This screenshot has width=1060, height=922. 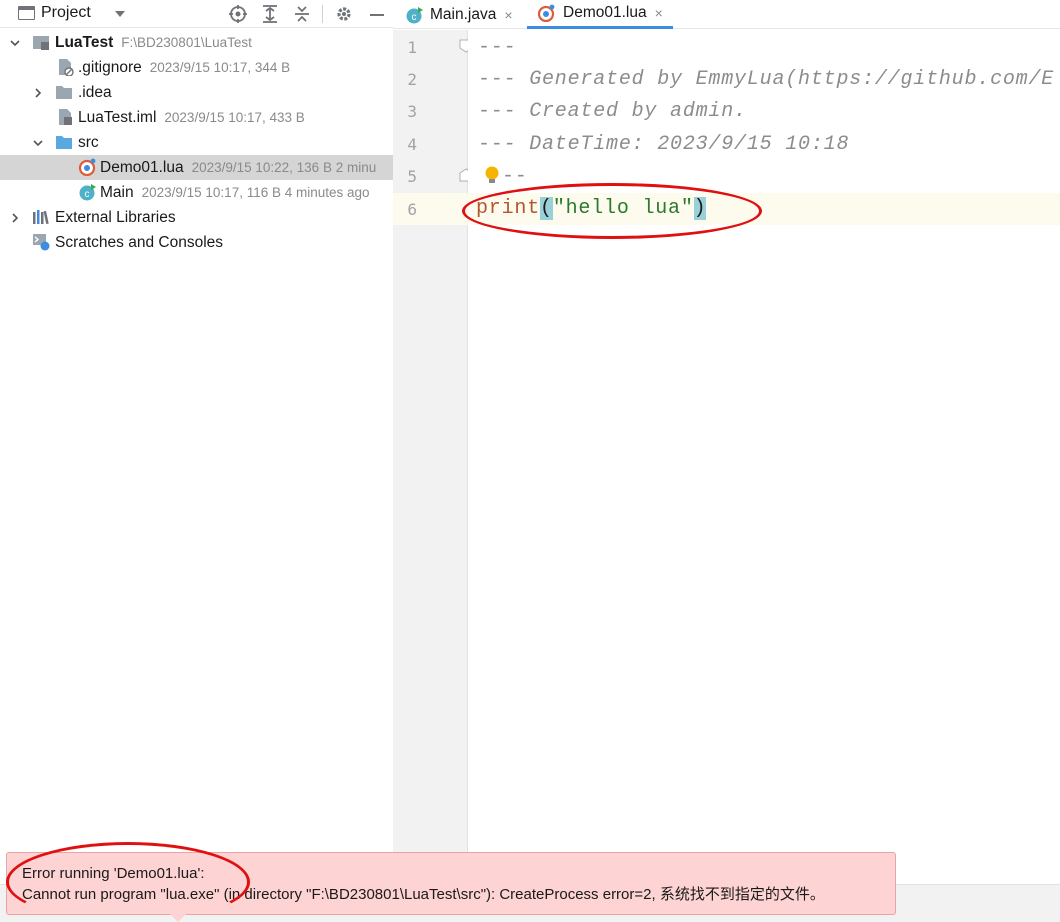 I want to click on tree-item-label: .gitignore, so click(x=110, y=67).